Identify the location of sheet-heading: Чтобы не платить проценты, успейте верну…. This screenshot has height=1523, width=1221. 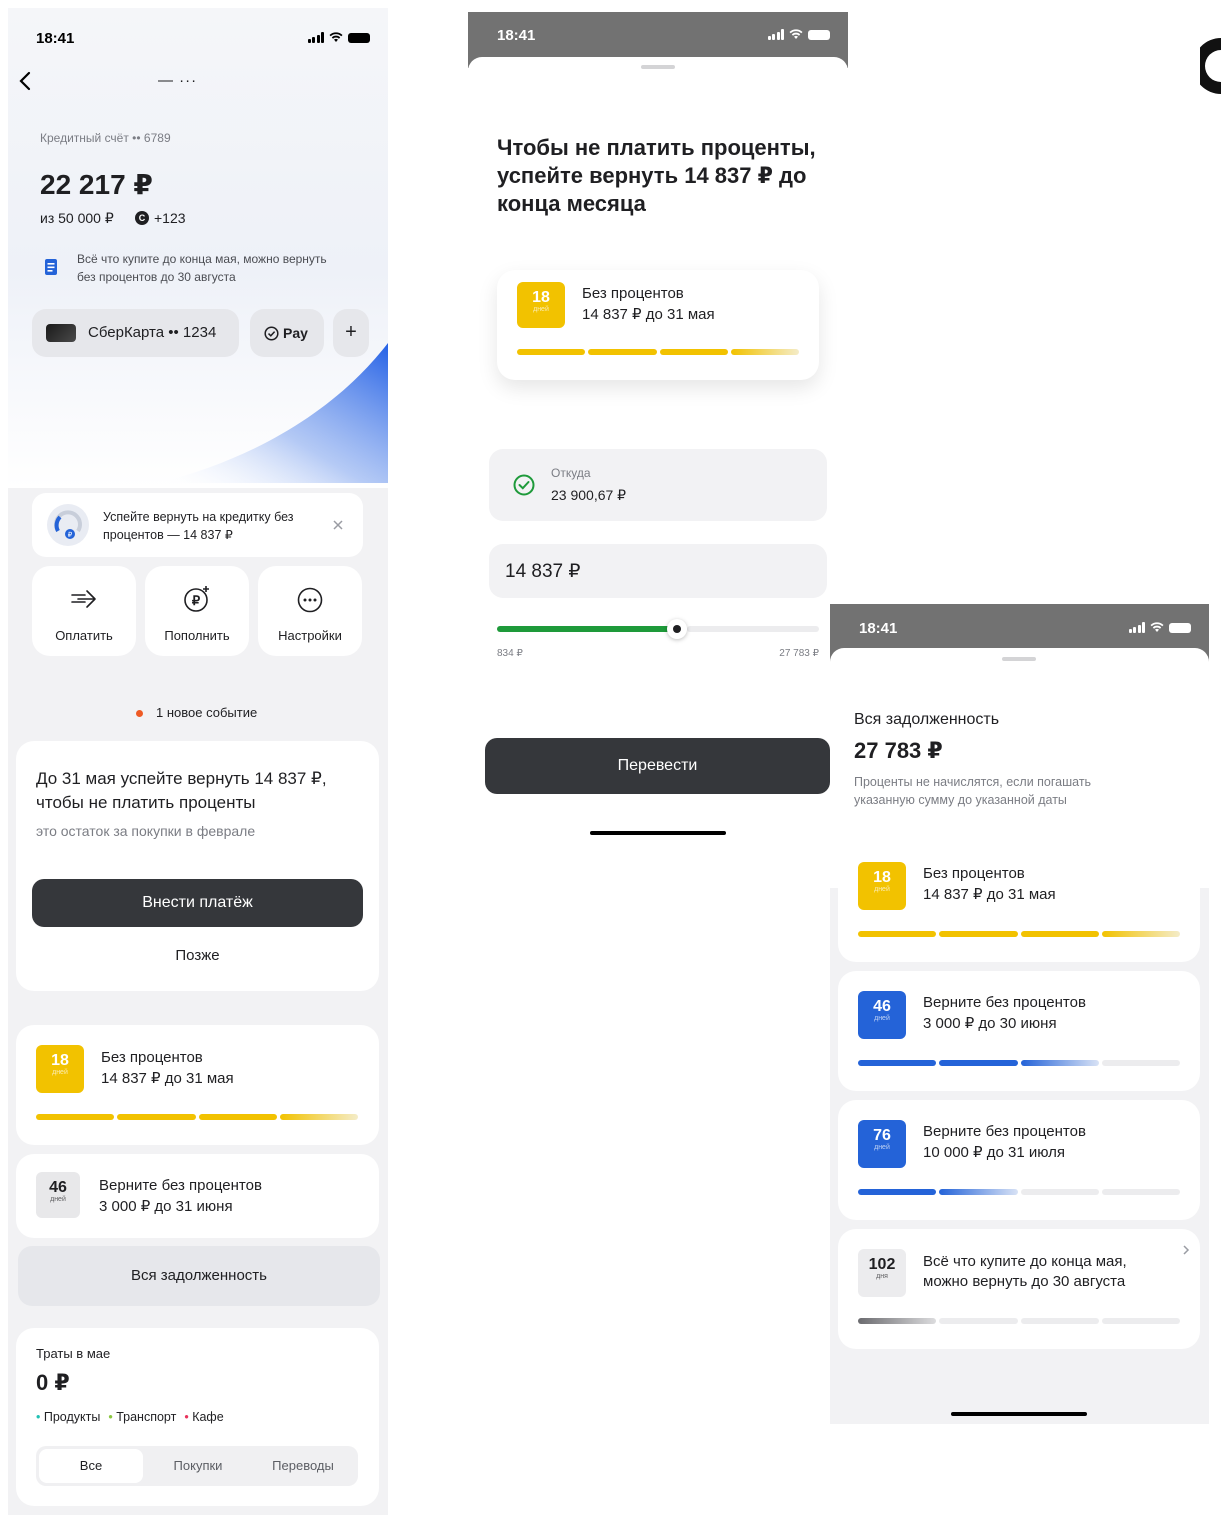
(656, 175).